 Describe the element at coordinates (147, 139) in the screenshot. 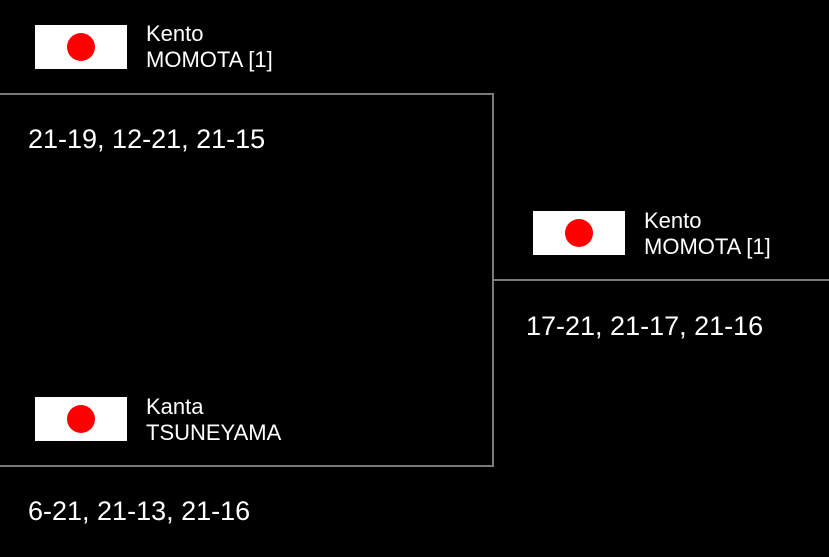

I see `match1-top-score: 21-19, 12-21, 21-15` at that location.